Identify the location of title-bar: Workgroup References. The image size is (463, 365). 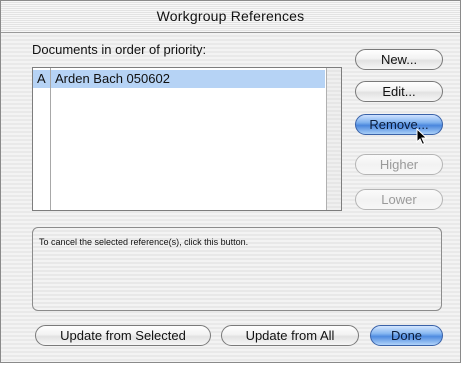
(230, 17).